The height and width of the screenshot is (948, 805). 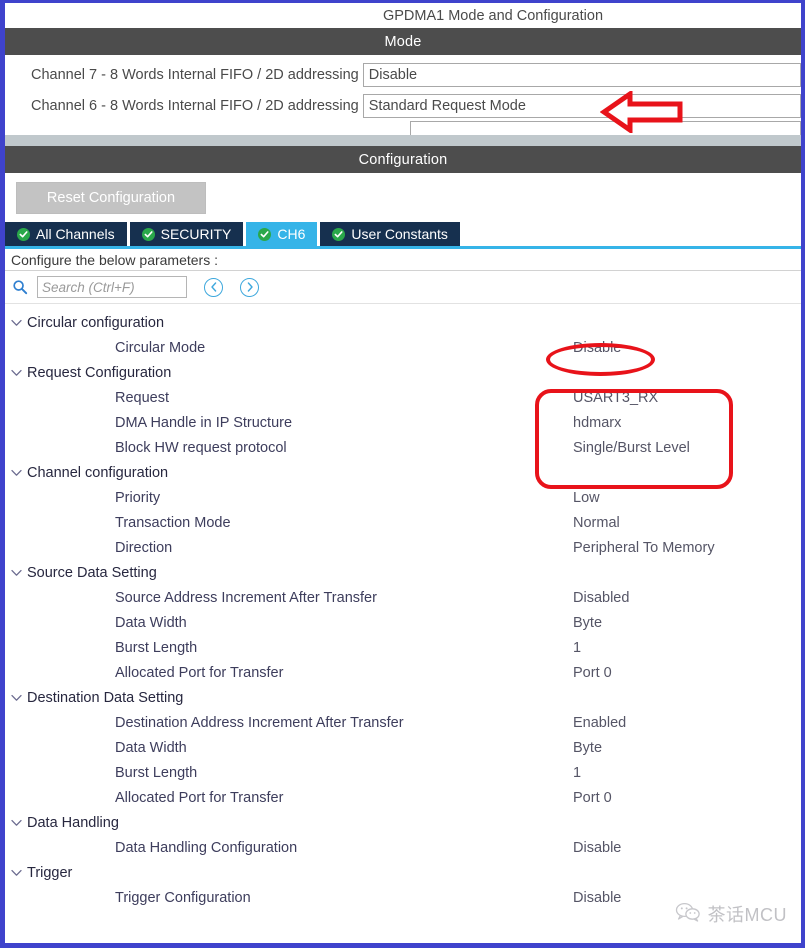 What do you see at coordinates (403, 422) in the screenshot?
I see `parameter-row: DMA Handle in IP Structure hdmarx` at bounding box center [403, 422].